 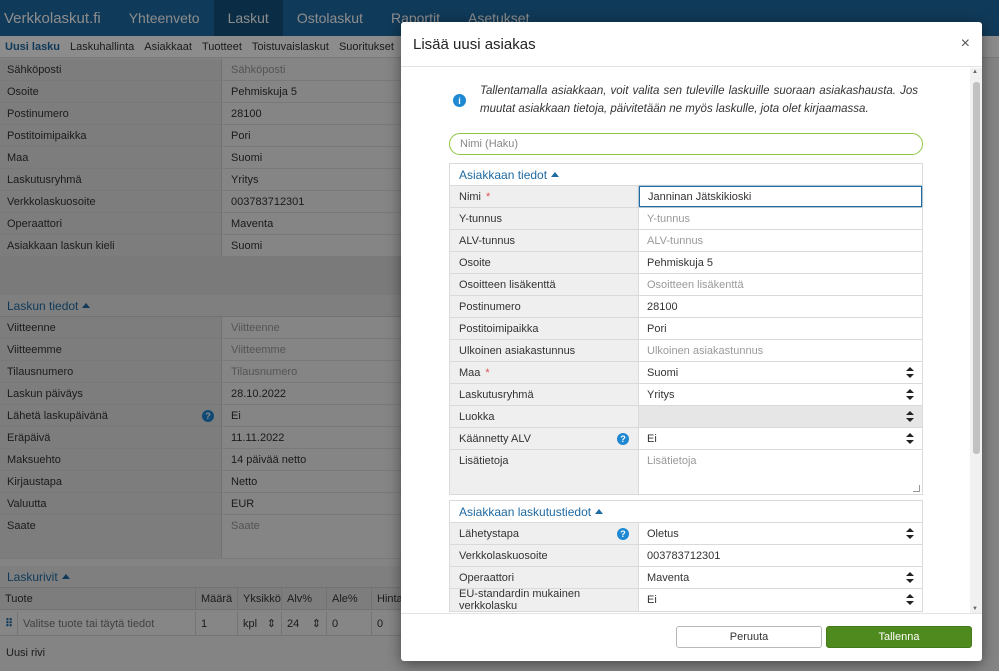 I want to click on address-field, so click(x=780, y=262).